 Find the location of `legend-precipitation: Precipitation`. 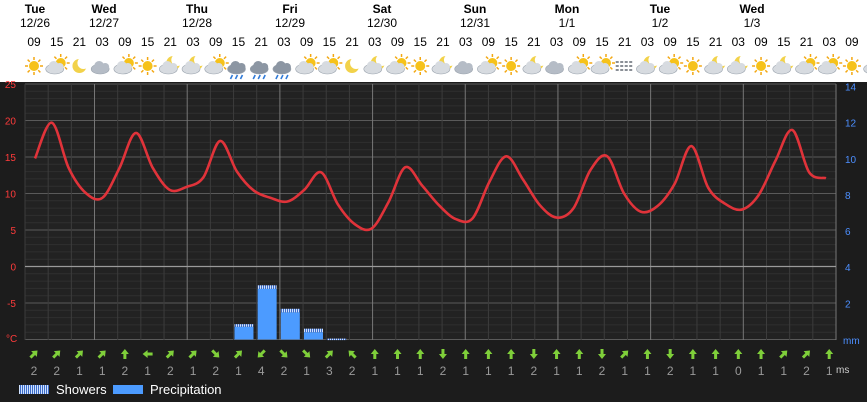

legend-precipitation: Precipitation is located at coordinates (167, 389).